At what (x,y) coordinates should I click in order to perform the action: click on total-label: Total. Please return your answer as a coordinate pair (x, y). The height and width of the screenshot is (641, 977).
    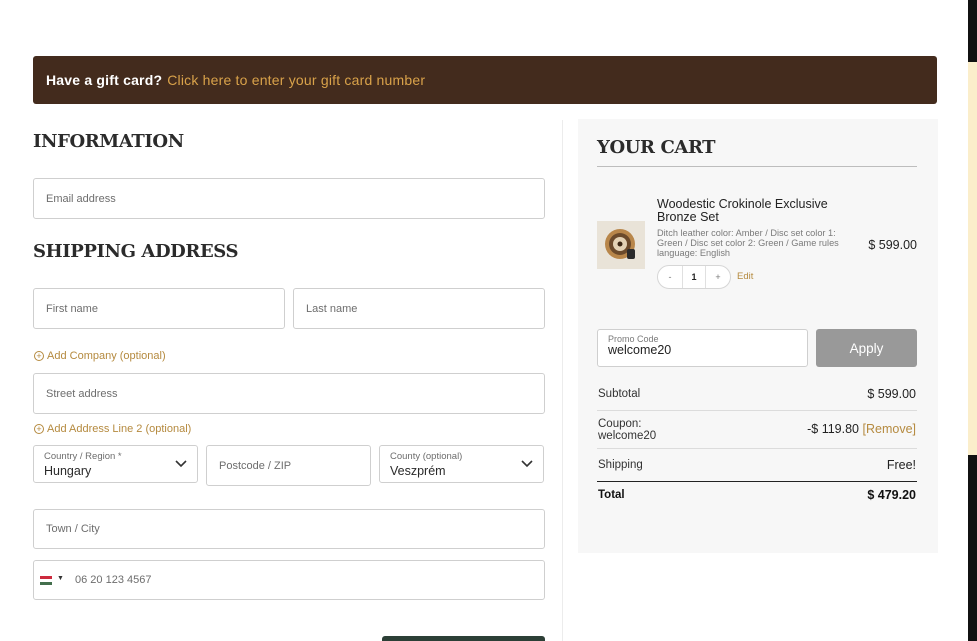
    Looking at the image, I should click on (611, 495).